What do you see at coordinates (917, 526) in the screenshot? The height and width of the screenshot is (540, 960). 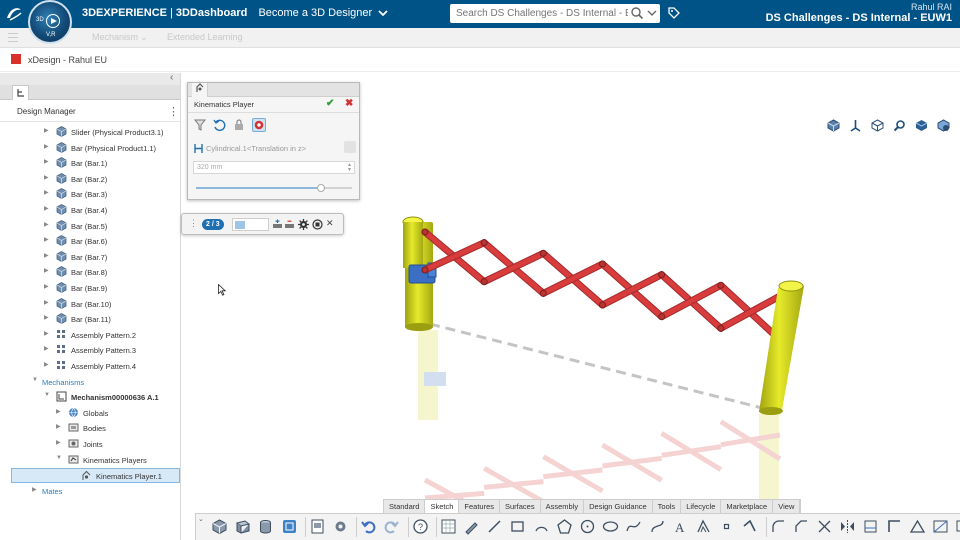 I see `constraint-icon` at bounding box center [917, 526].